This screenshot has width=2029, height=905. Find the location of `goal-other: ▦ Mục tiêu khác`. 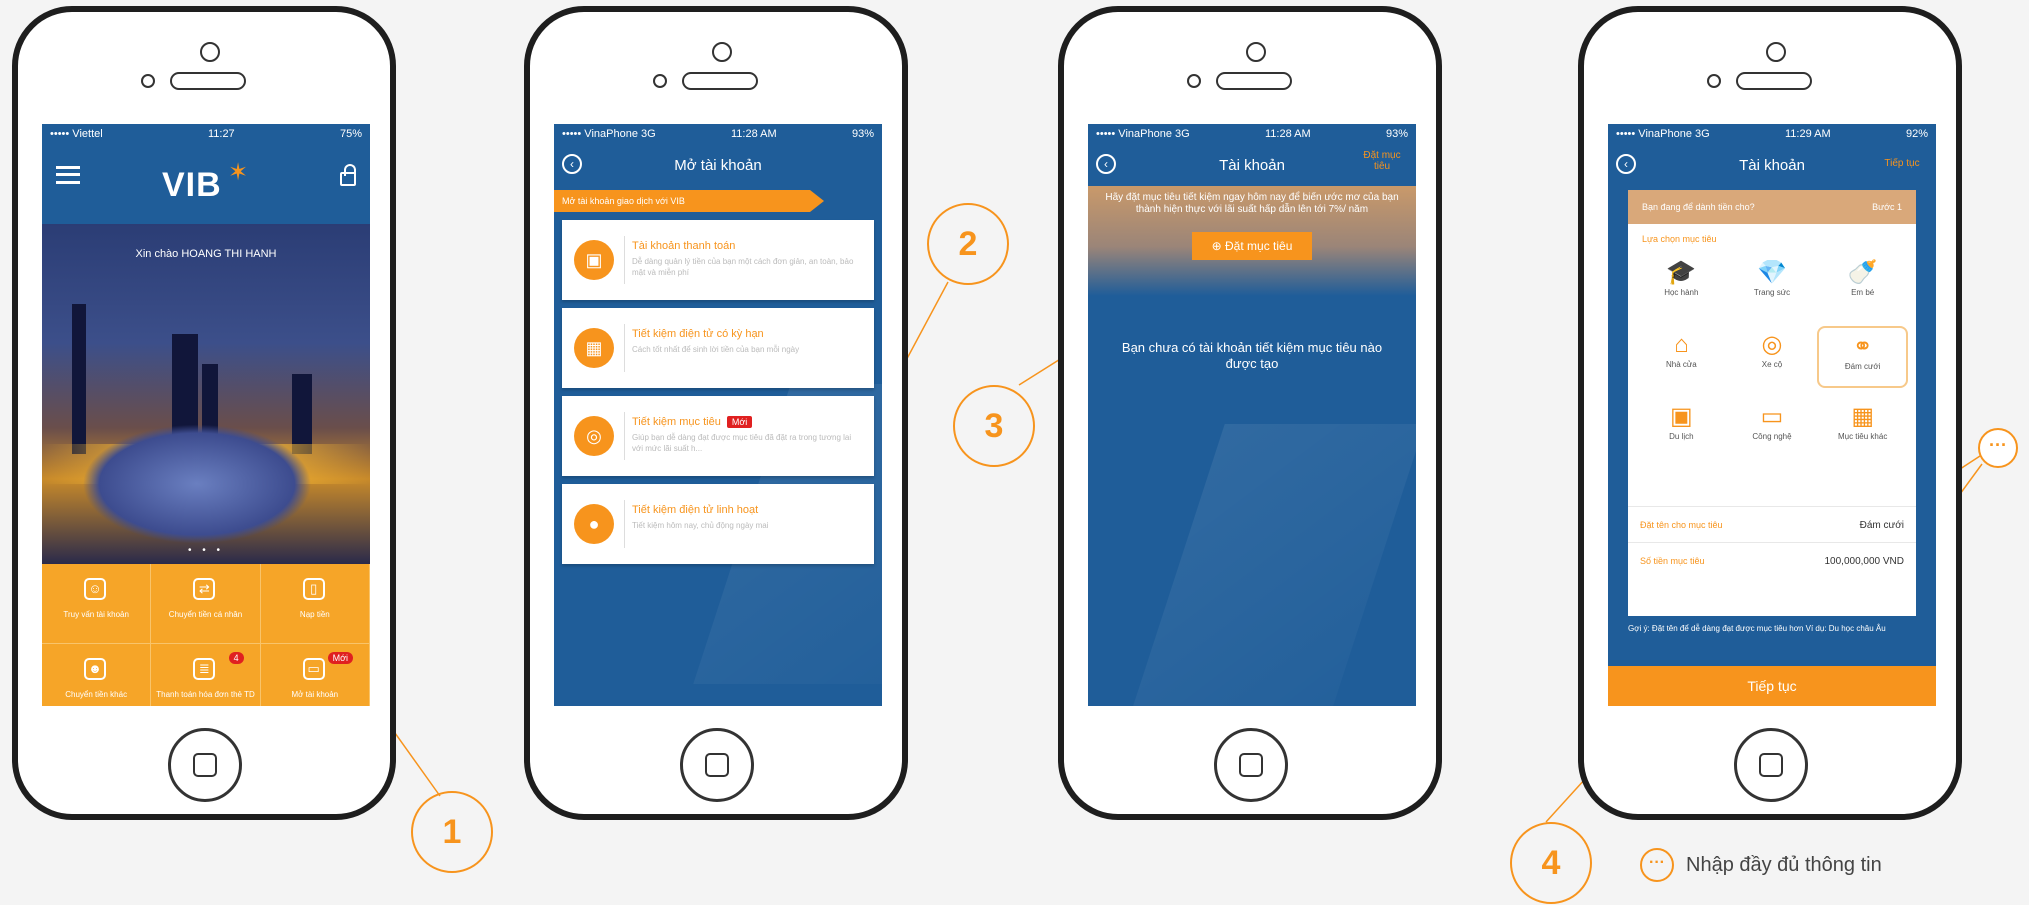

goal-other: ▦ Mục tiêu khác is located at coordinates (1862, 429).